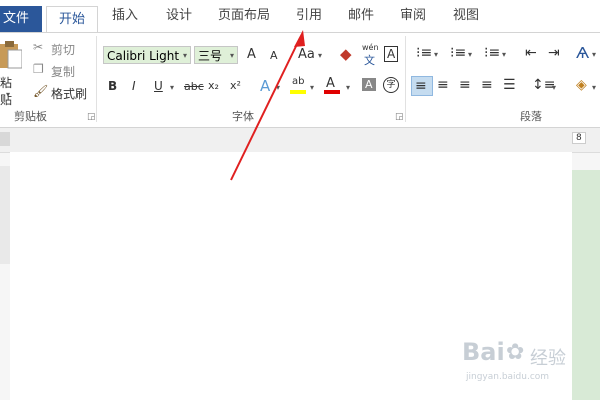 The width and height of the screenshot is (600, 400). I want to click on scissors-icon: ✂, so click(38, 47).